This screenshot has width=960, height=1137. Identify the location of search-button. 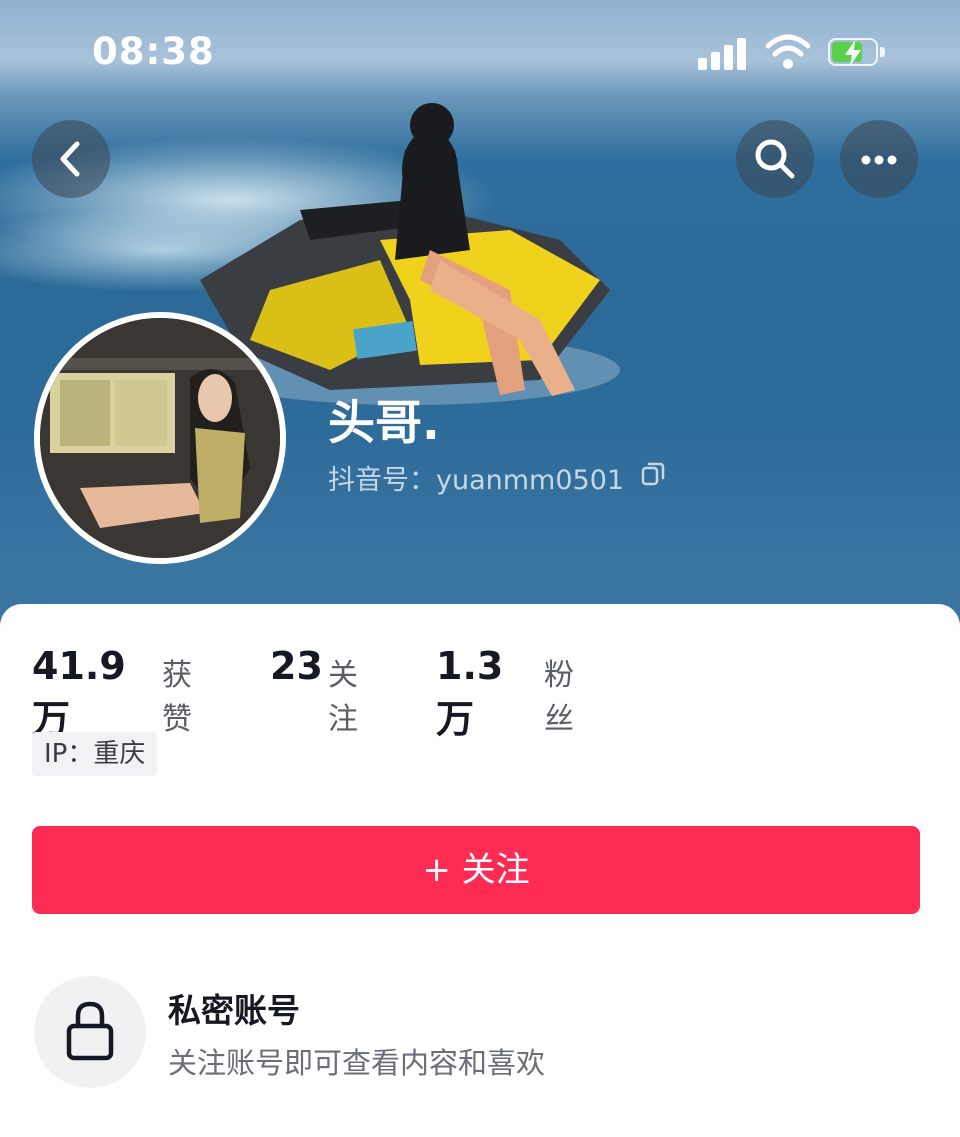
(775, 159).